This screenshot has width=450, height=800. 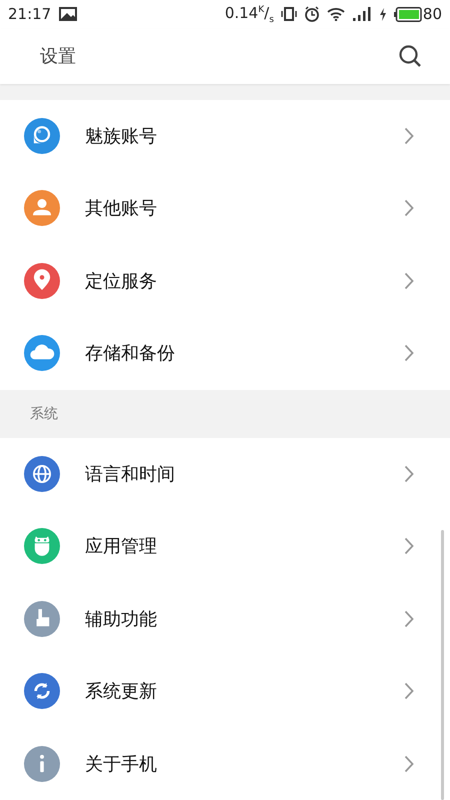 I want to click on battery-percent: 80, so click(x=432, y=14).